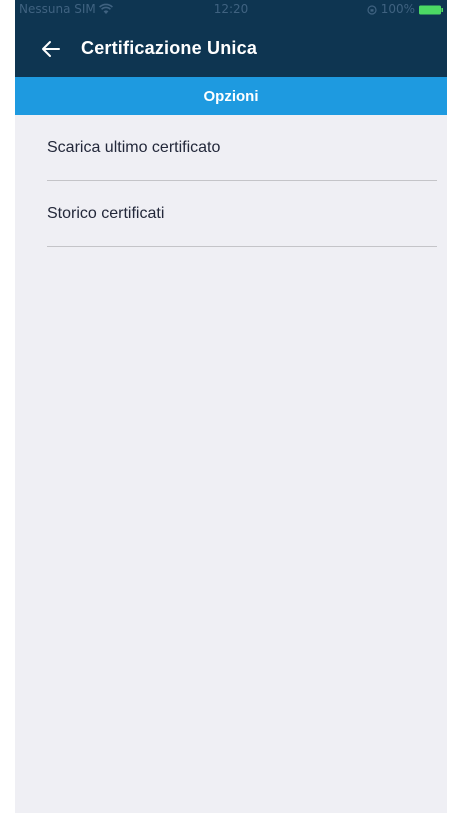 This screenshot has width=462, height=813. Describe the element at coordinates (372, 9) in the screenshot. I see `orientation-lock-icon` at that location.